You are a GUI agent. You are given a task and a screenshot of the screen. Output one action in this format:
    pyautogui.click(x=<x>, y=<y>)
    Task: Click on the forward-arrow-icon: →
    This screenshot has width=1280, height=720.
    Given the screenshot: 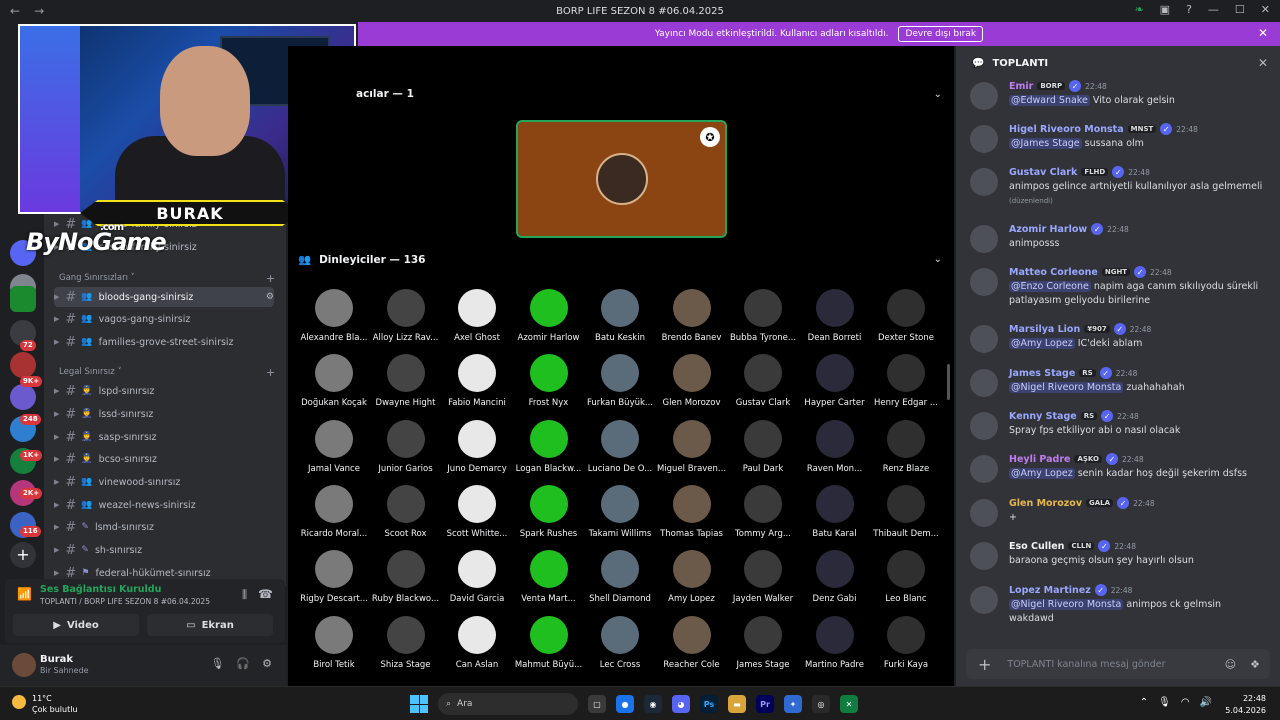 What is the action you would take?
    pyautogui.click(x=39, y=11)
    